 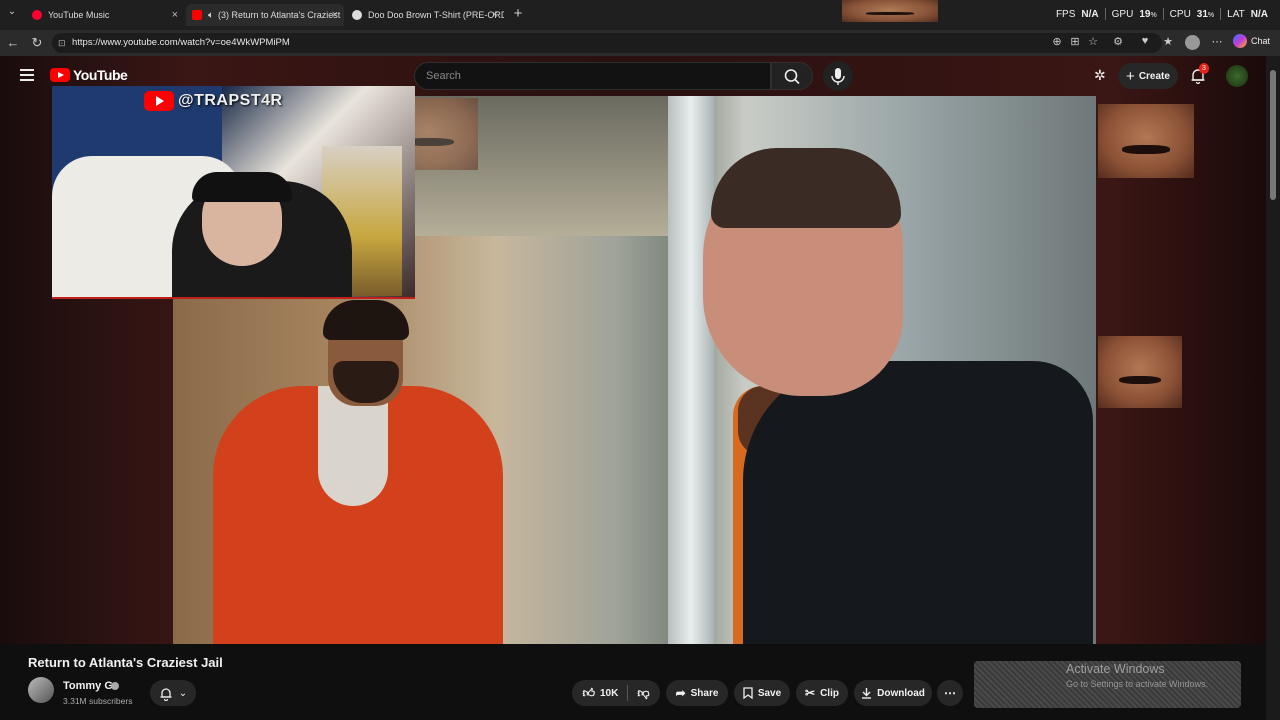 I want to click on new-tab-button: +, so click(x=518, y=13).